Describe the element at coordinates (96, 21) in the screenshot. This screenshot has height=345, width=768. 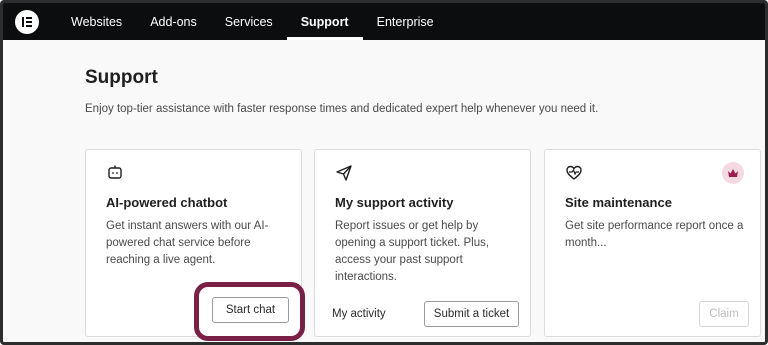
I see `nav-item-websites: Websites` at that location.